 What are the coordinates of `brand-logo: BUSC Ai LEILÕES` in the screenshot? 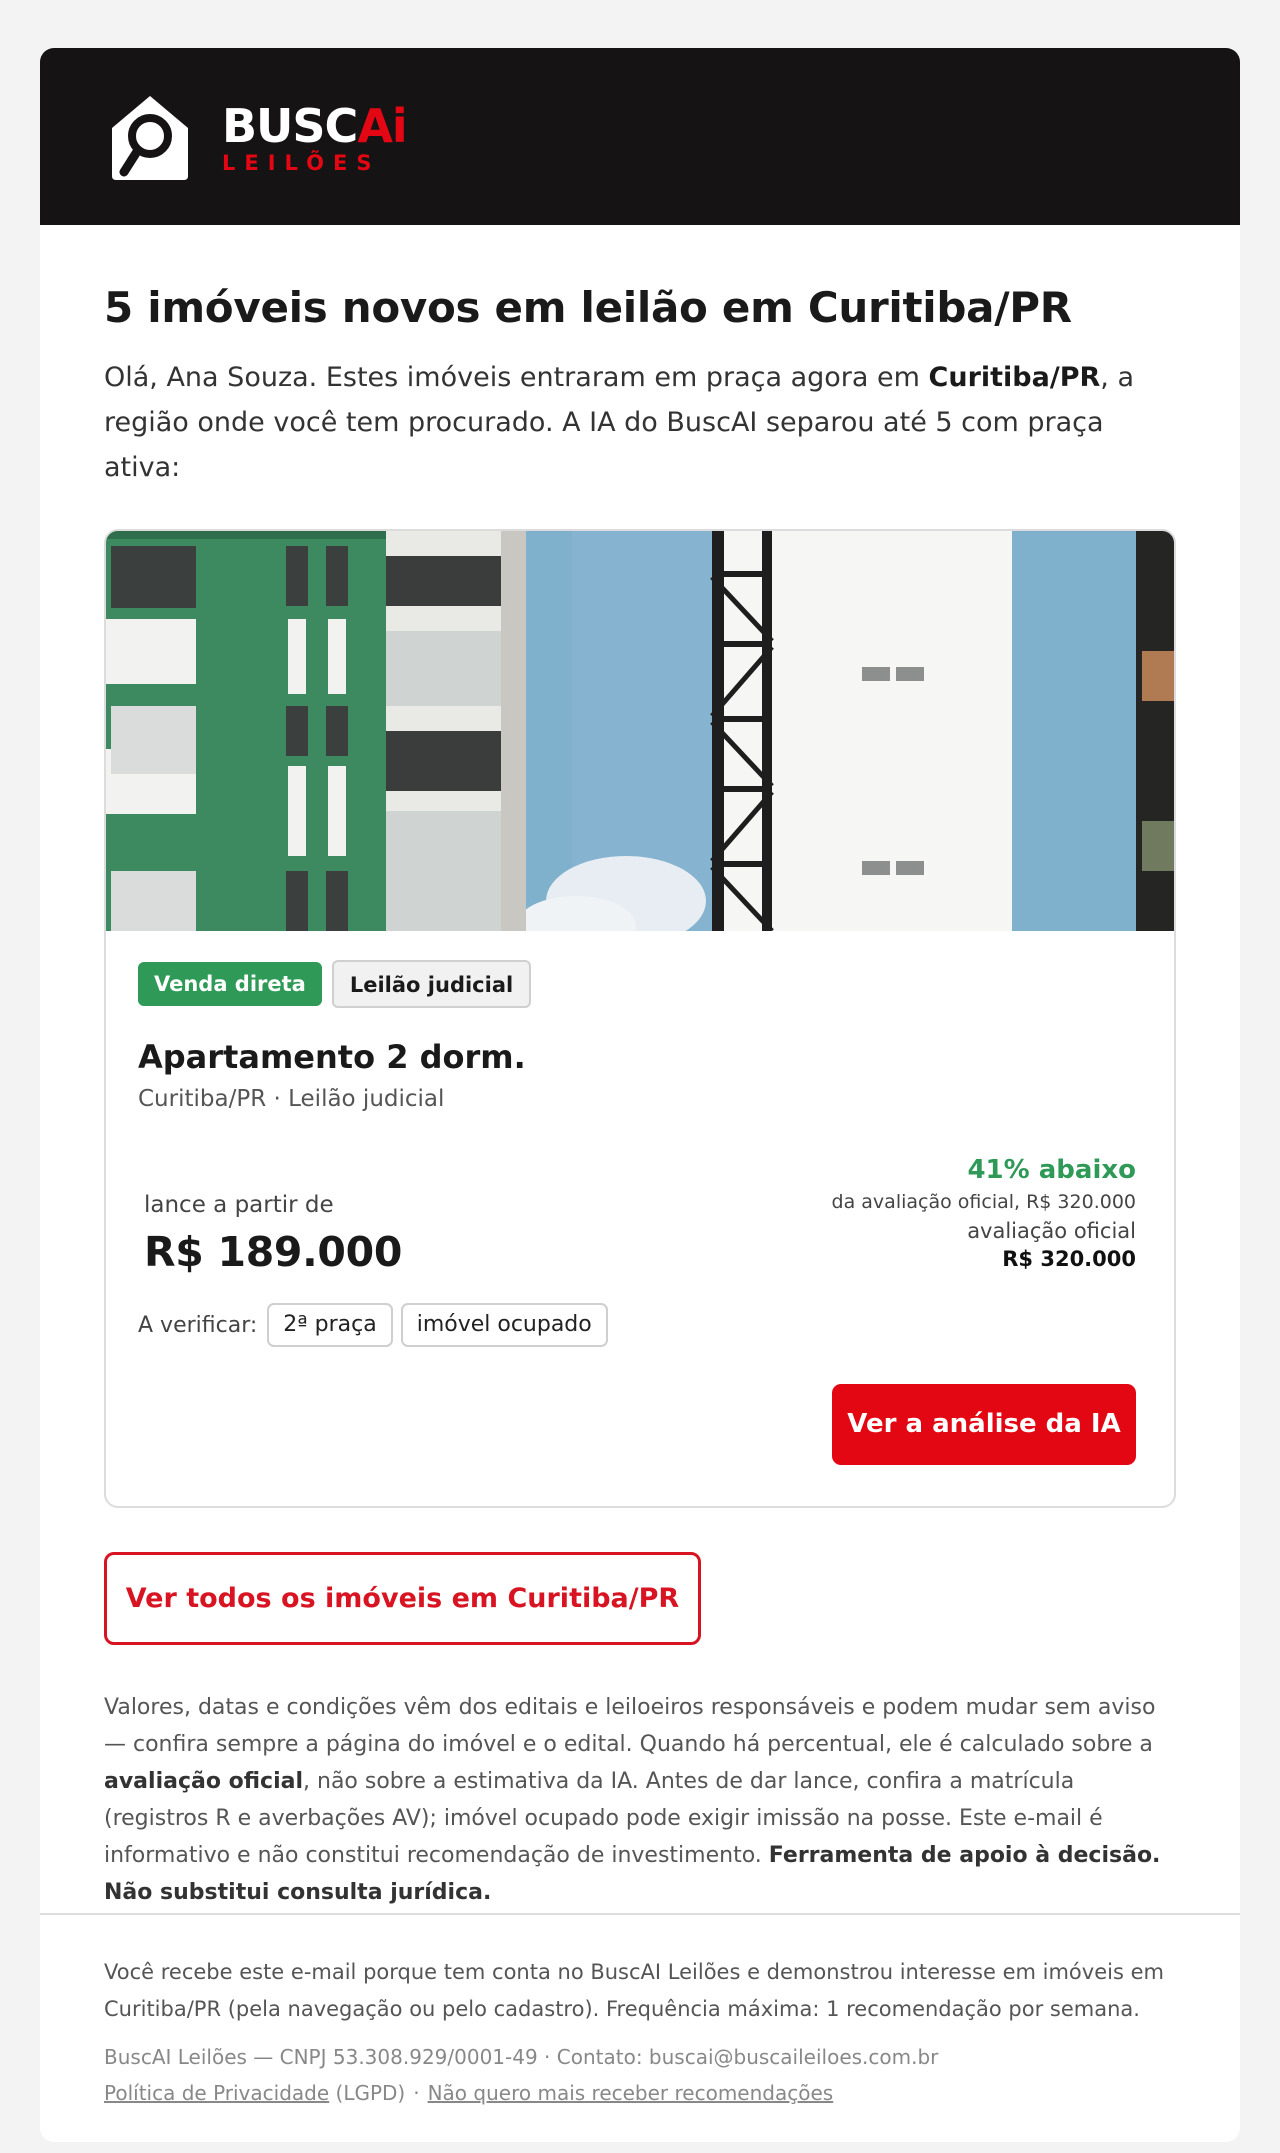 It's located at (256, 138).